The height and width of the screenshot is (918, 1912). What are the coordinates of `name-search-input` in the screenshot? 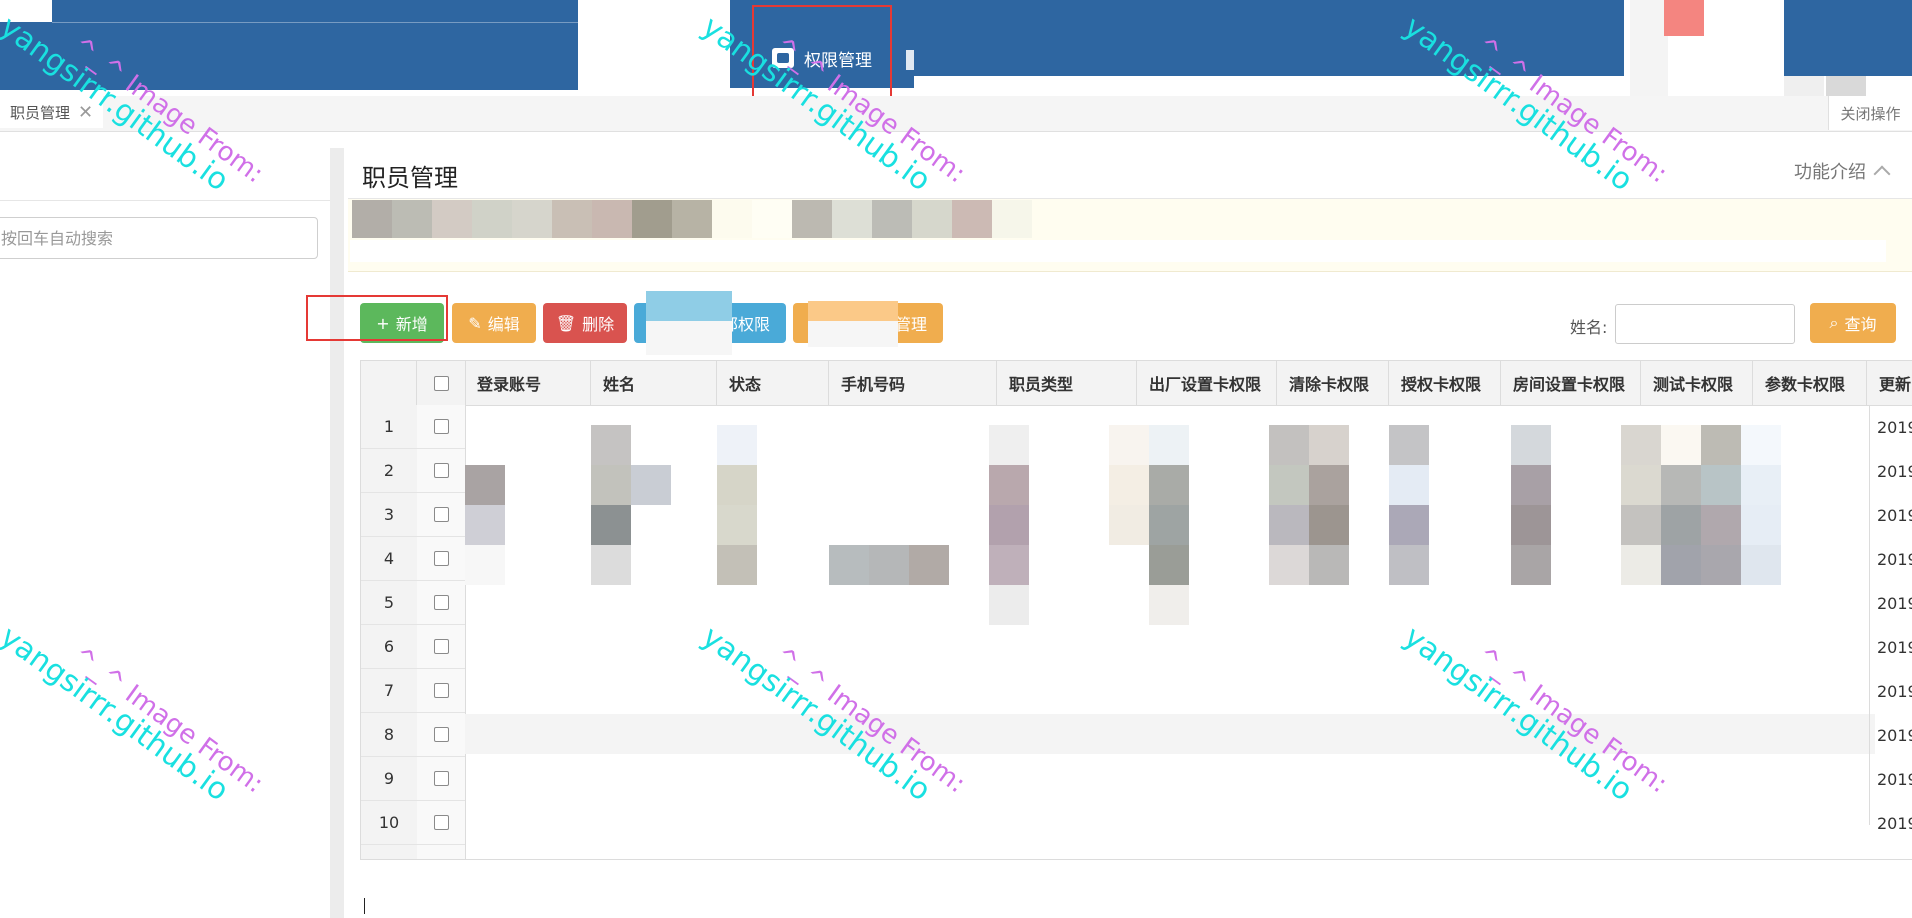 It's located at (1705, 324).